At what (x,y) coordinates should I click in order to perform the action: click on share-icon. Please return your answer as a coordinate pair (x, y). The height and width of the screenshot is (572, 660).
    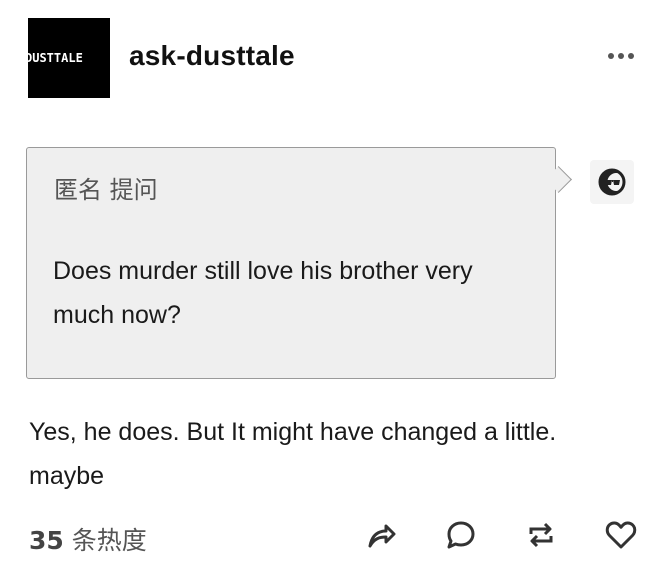
    Looking at the image, I should click on (382, 536).